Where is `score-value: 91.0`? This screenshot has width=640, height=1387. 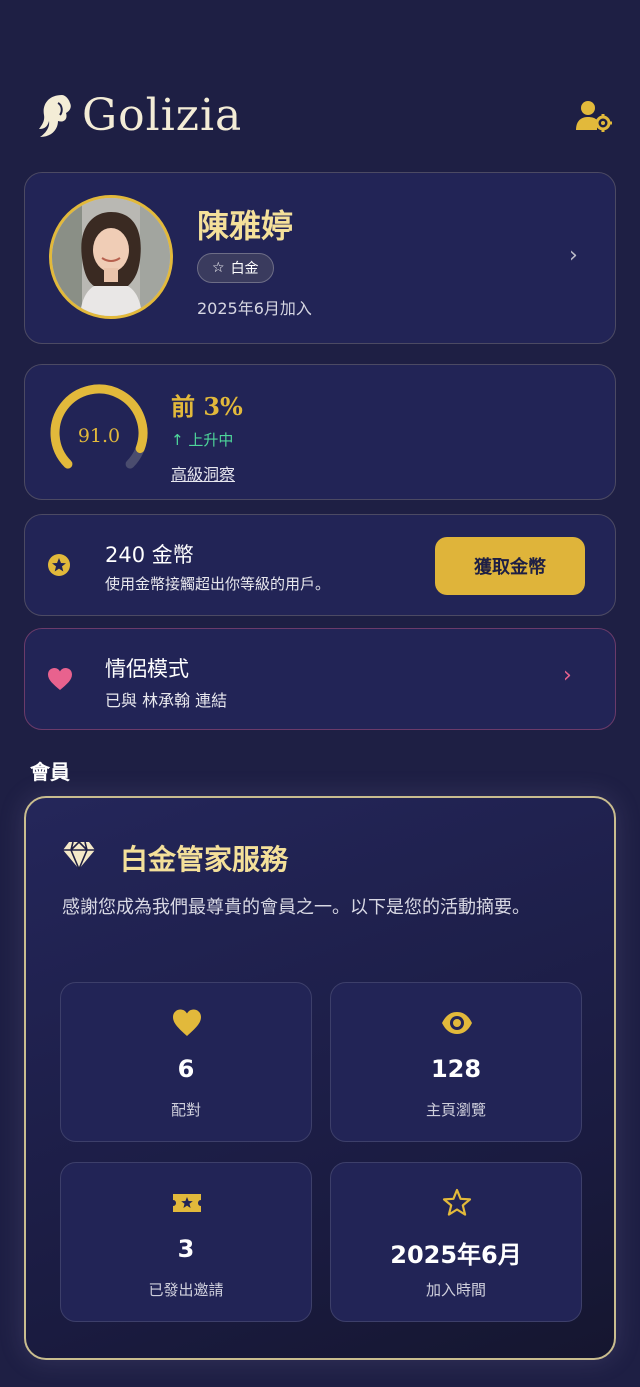 score-value: 91.0 is located at coordinates (99, 436).